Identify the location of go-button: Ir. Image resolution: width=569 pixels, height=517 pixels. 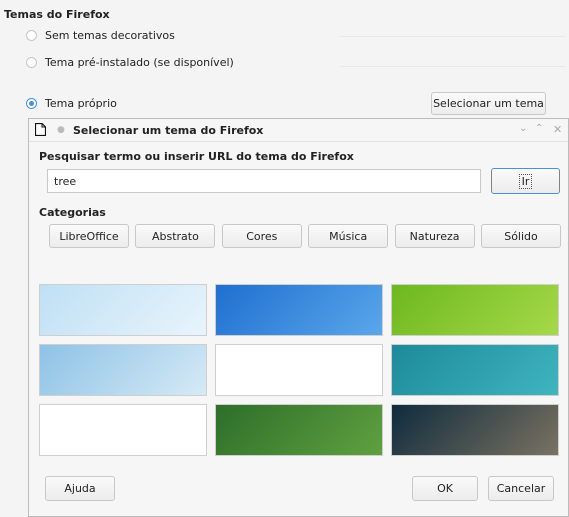
(525, 181).